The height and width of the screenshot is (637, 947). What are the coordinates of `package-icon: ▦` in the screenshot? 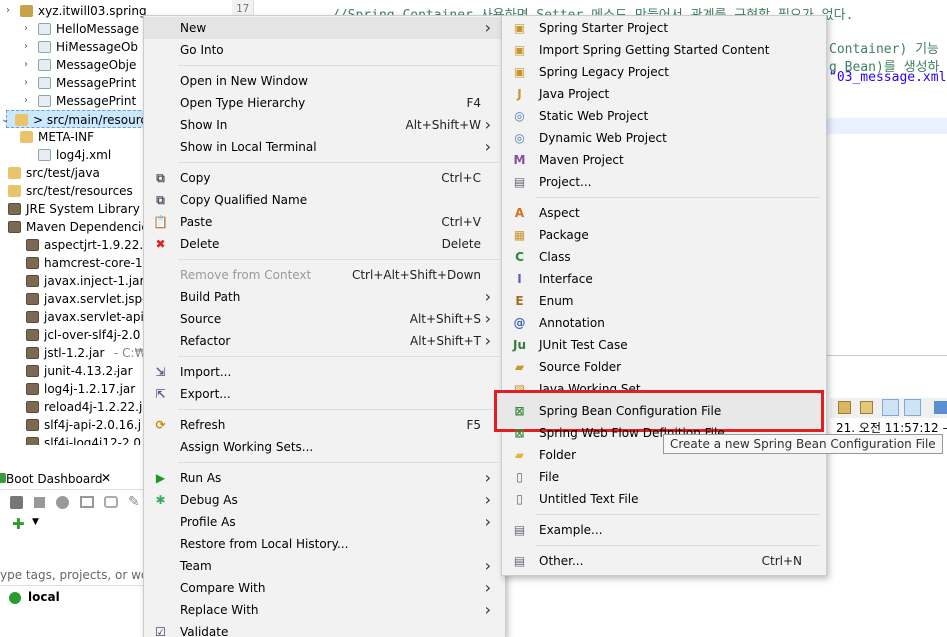 It's located at (519, 235).